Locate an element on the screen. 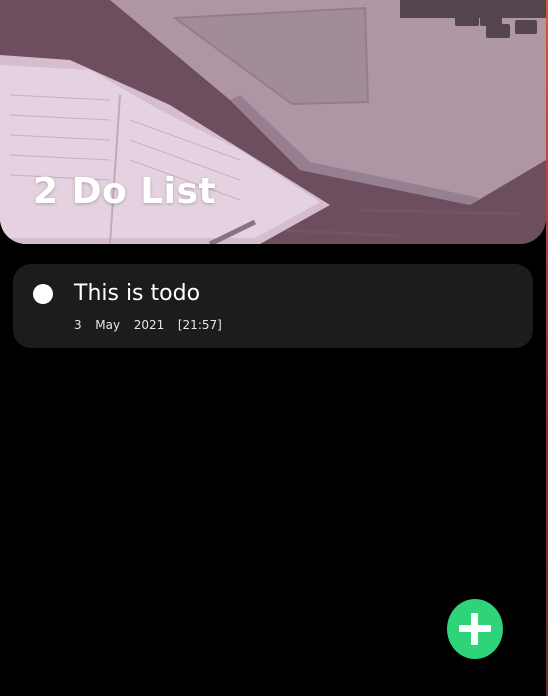 The width and height of the screenshot is (548, 696). plus-icon-vertical is located at coordinates (474, 629).